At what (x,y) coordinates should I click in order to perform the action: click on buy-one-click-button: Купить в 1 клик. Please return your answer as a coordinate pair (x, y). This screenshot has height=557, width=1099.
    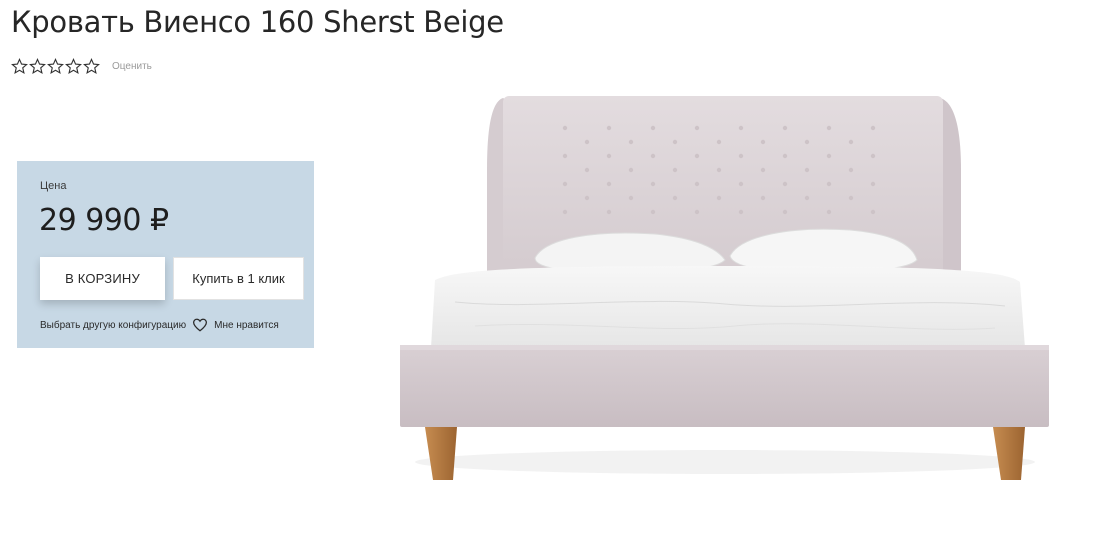
    Looking at the image, I should click on (238, 278).